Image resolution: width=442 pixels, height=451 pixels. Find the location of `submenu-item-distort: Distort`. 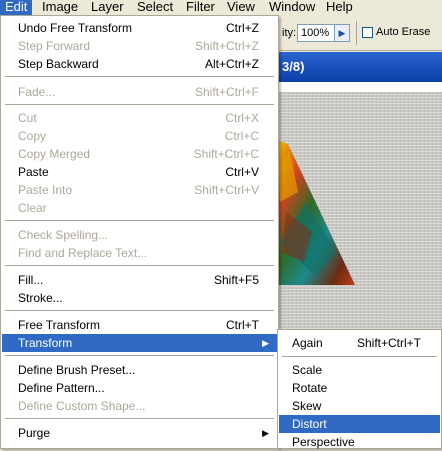

submenu-item-distort: Distort is located at coordinates (359, 424).